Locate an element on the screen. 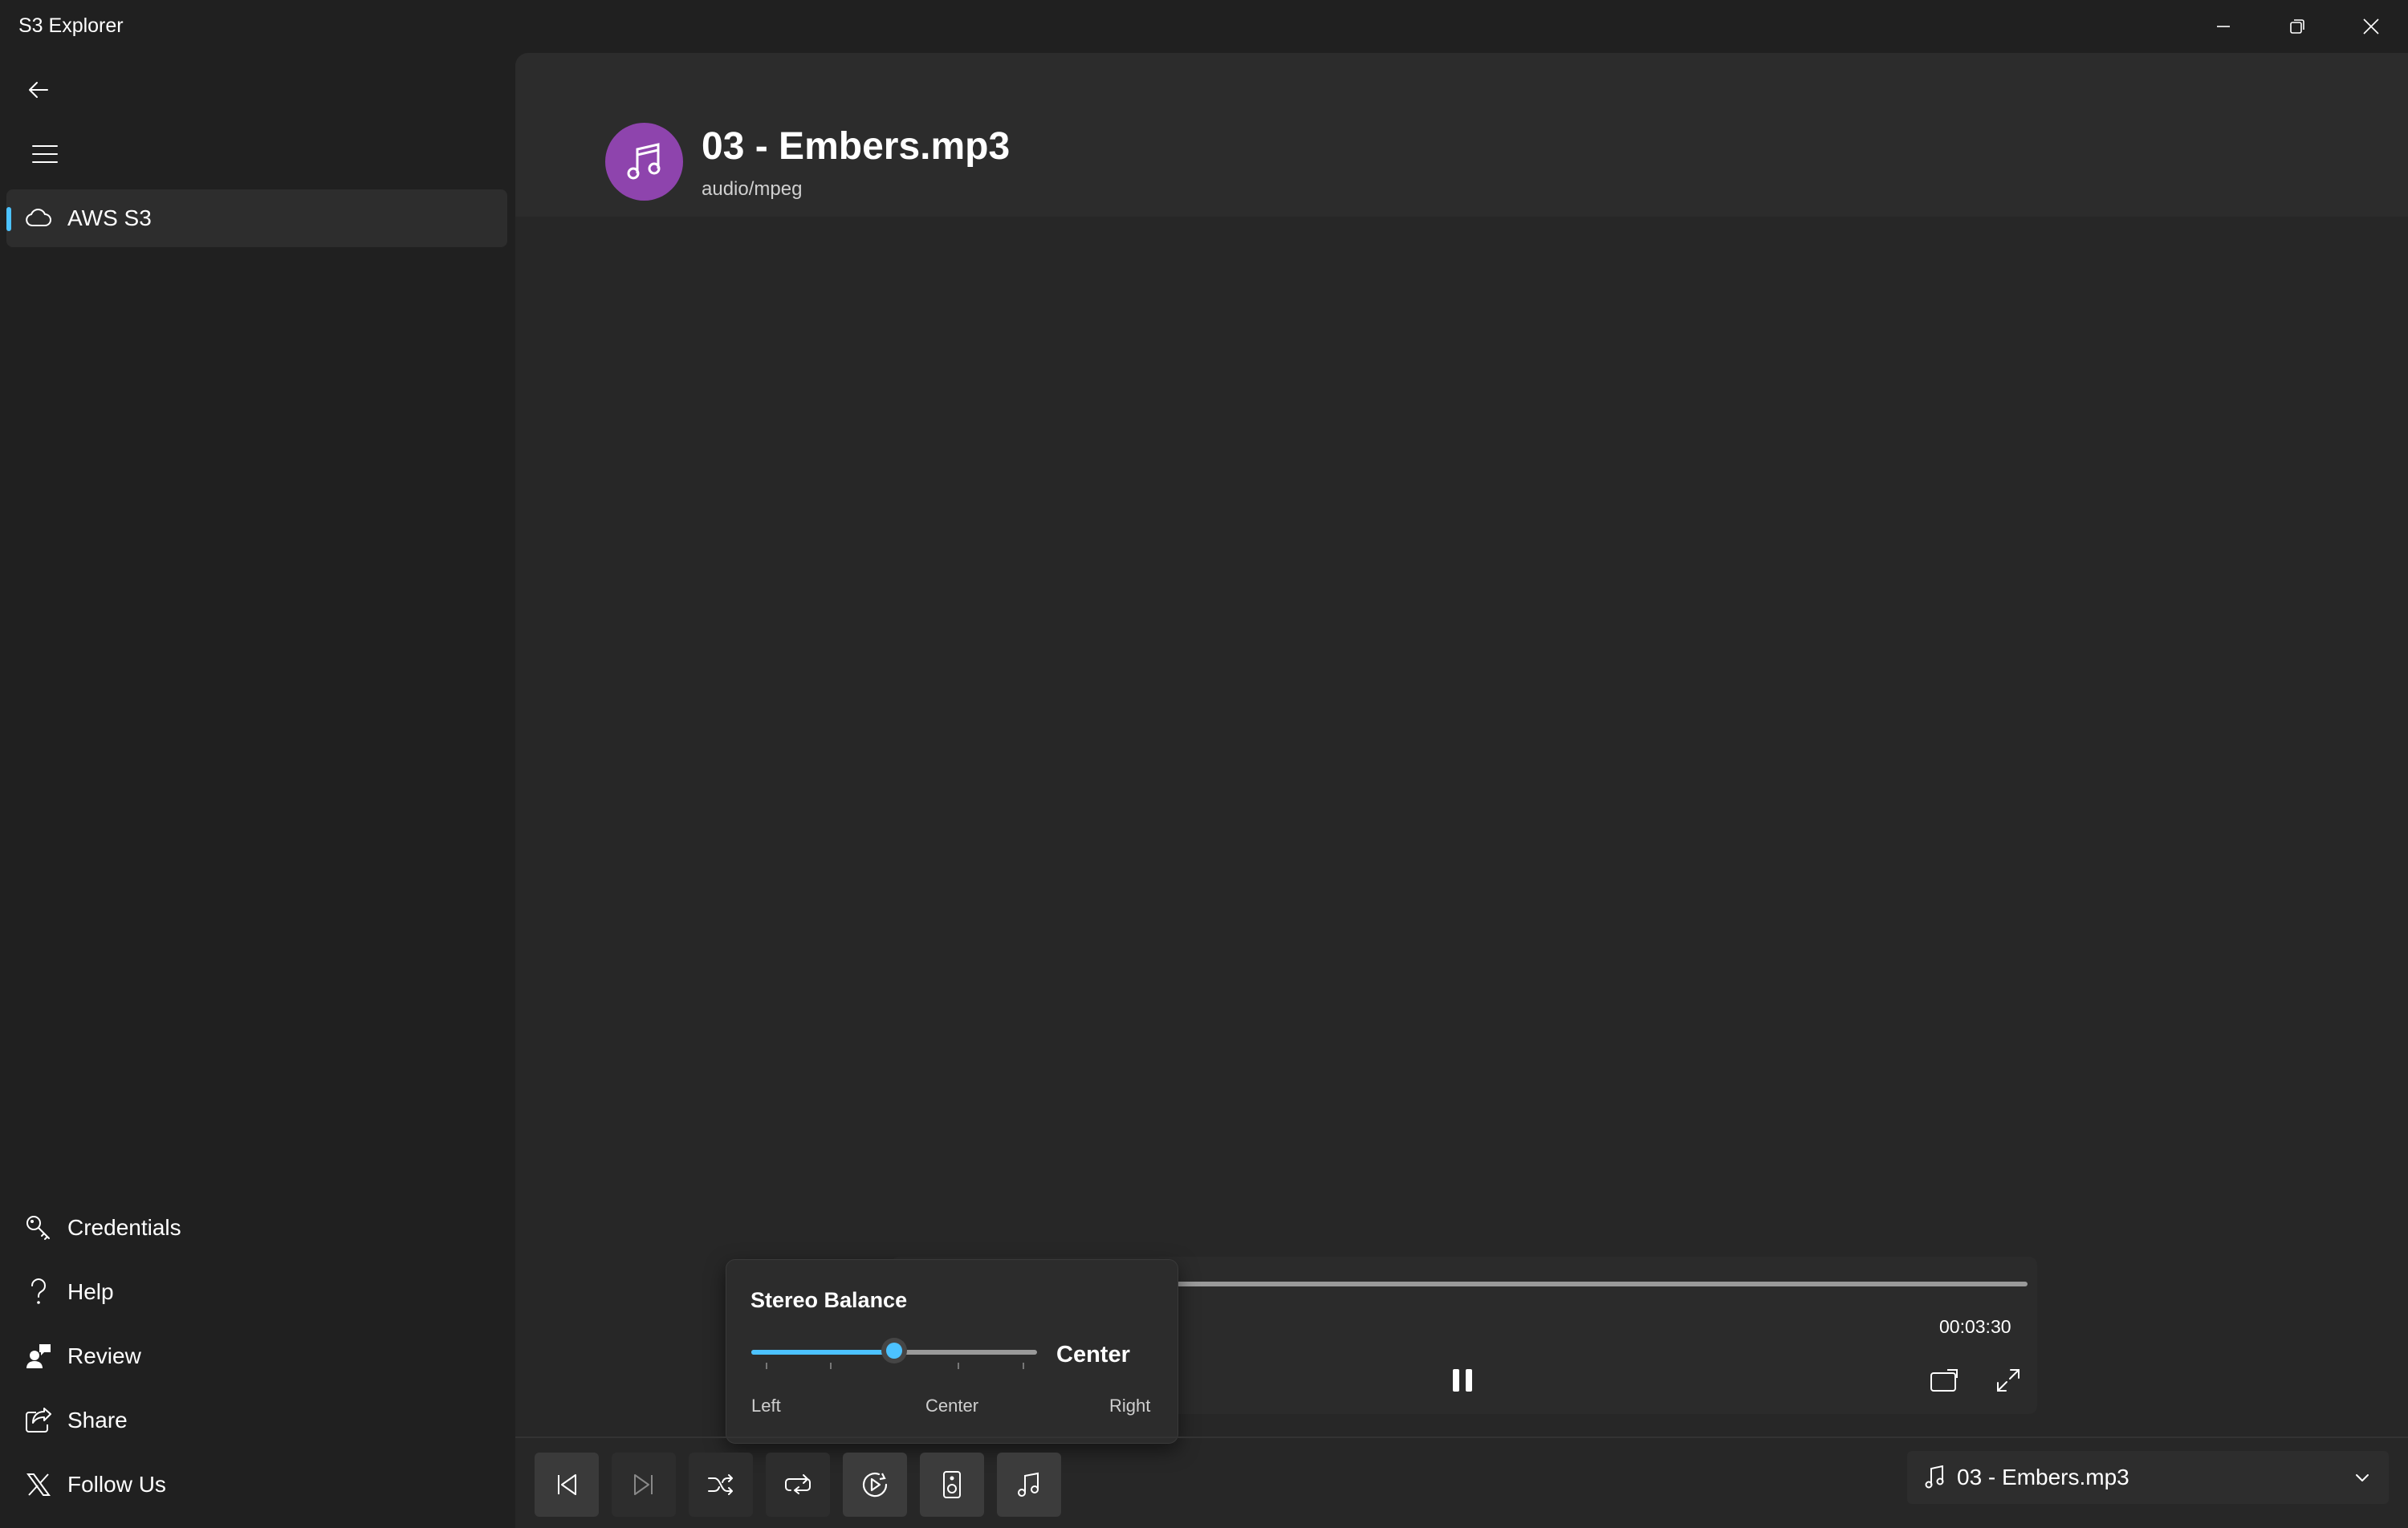  close-button is located at coordinates (2371, 27).